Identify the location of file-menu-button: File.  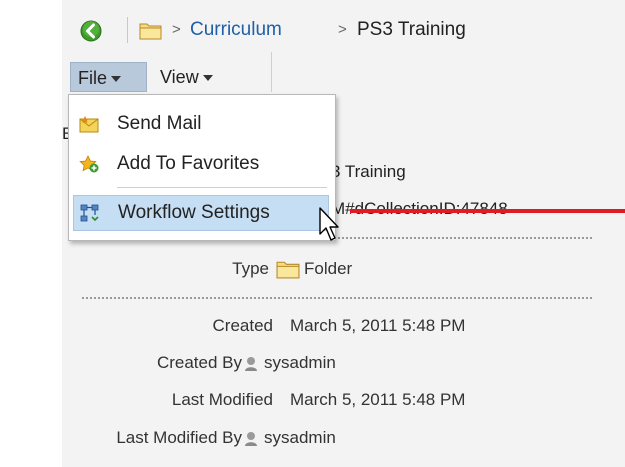
(108, 77).